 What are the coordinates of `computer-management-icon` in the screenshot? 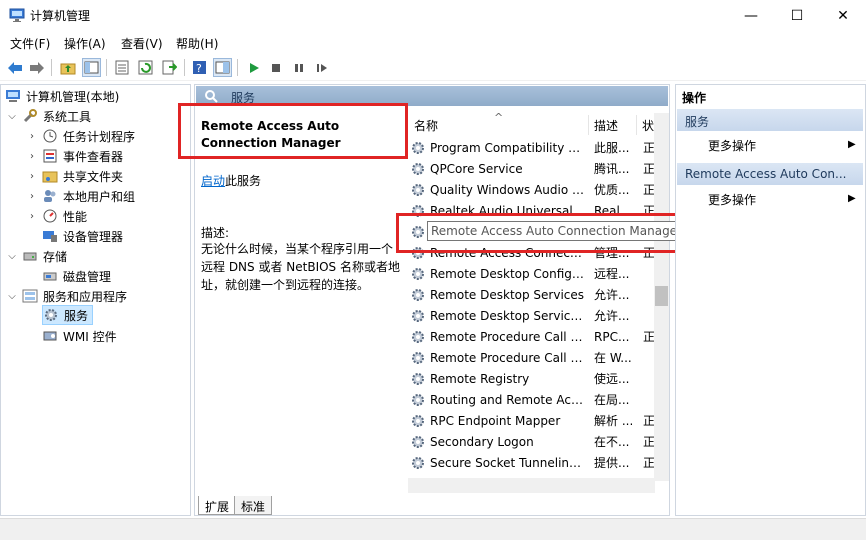 It's located at (13, 96).